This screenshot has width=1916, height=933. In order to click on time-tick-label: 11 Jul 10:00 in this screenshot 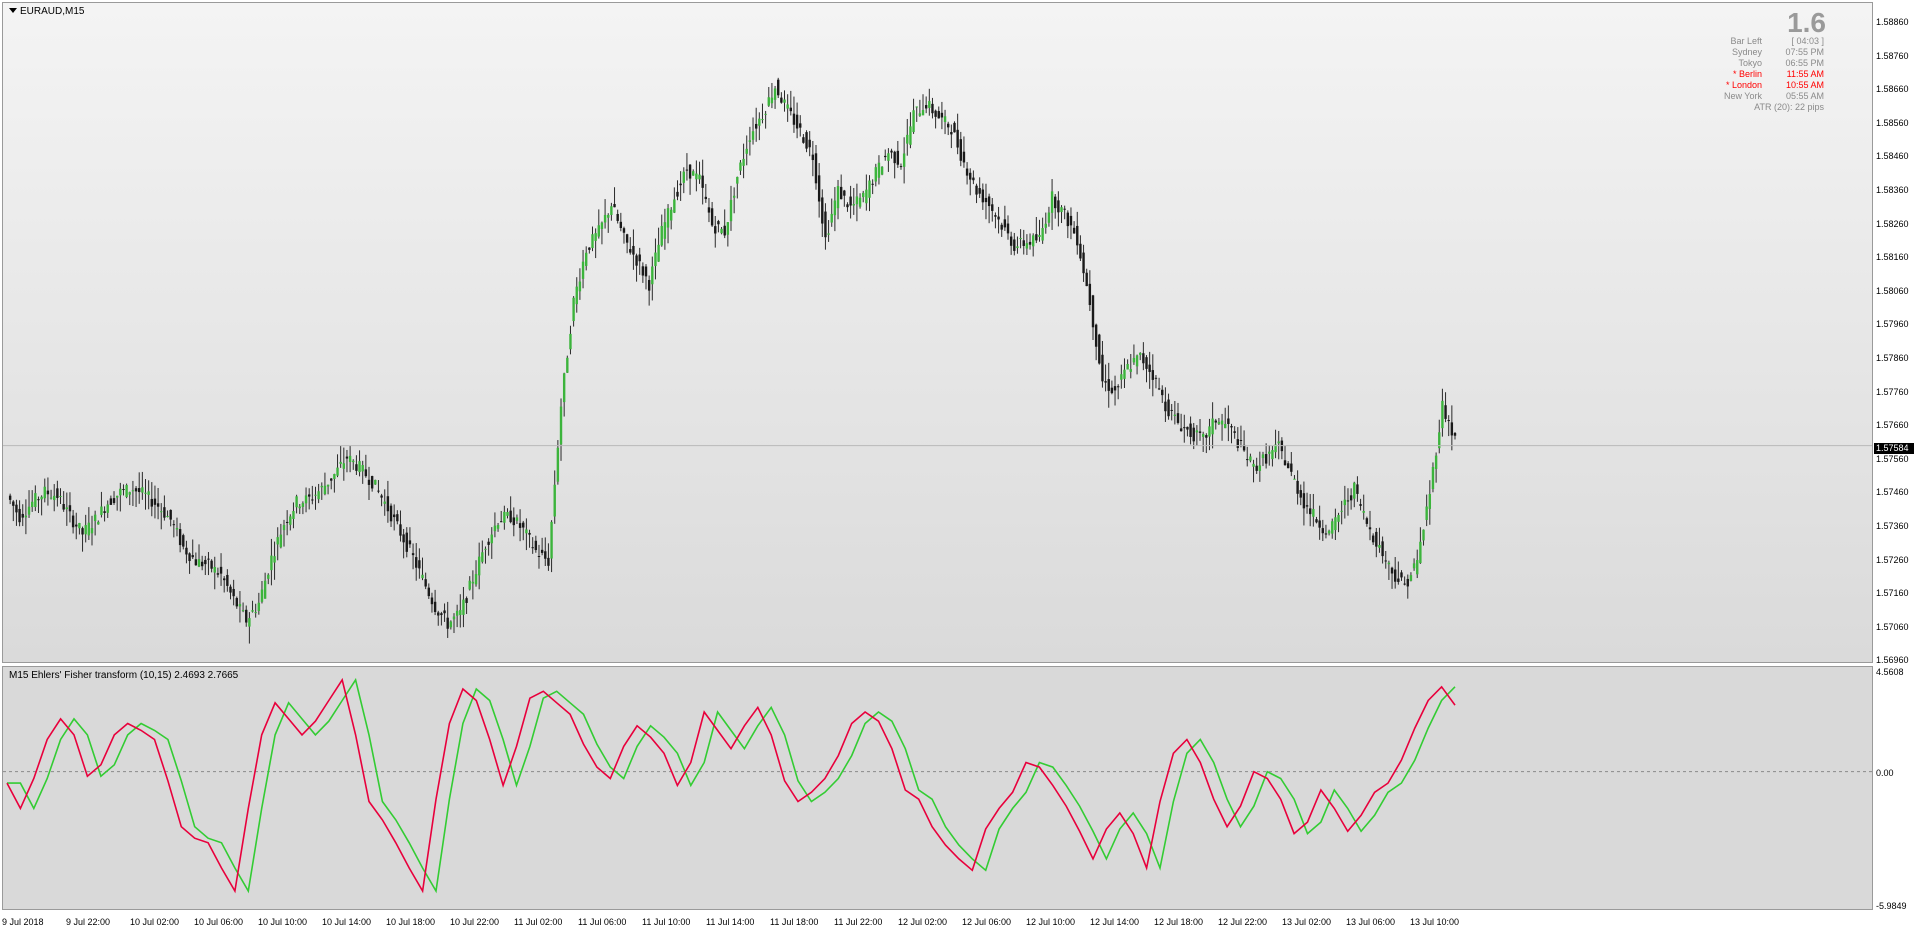, I will do `click(666, 922)`.